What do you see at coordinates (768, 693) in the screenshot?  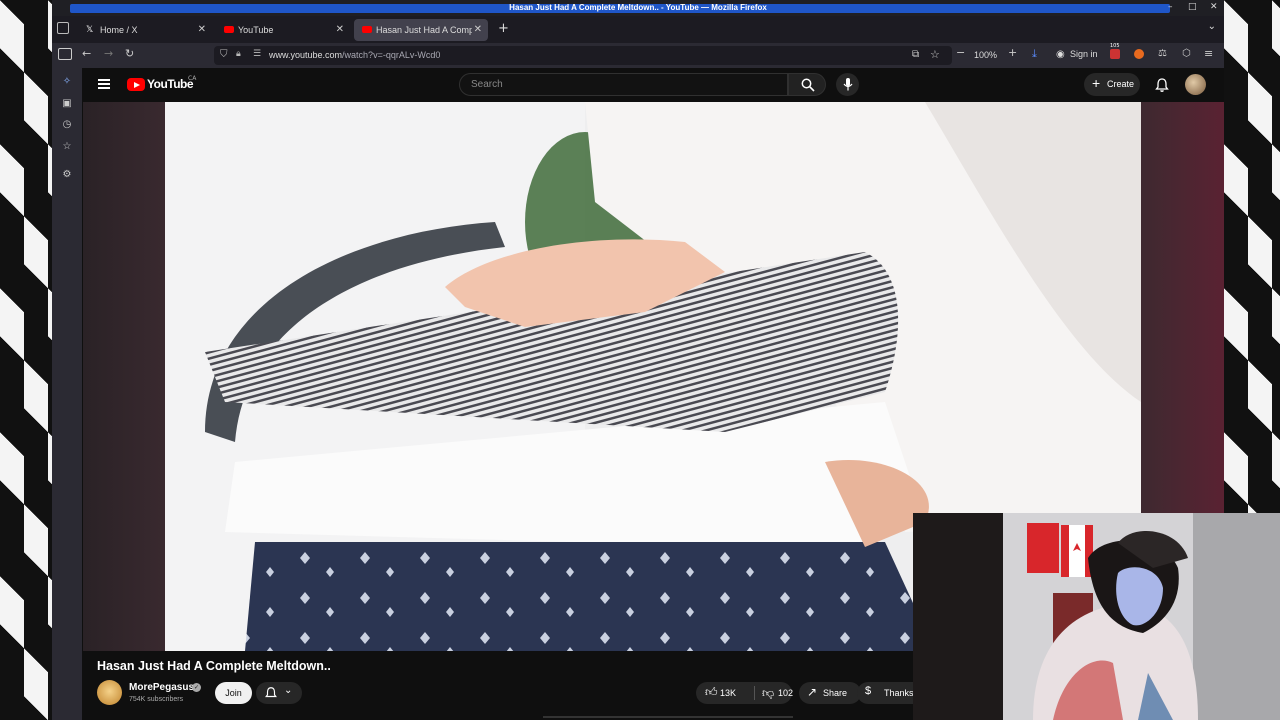 I see `thumbs-down-icon: 👎︎` at bounding box center [768, 693].